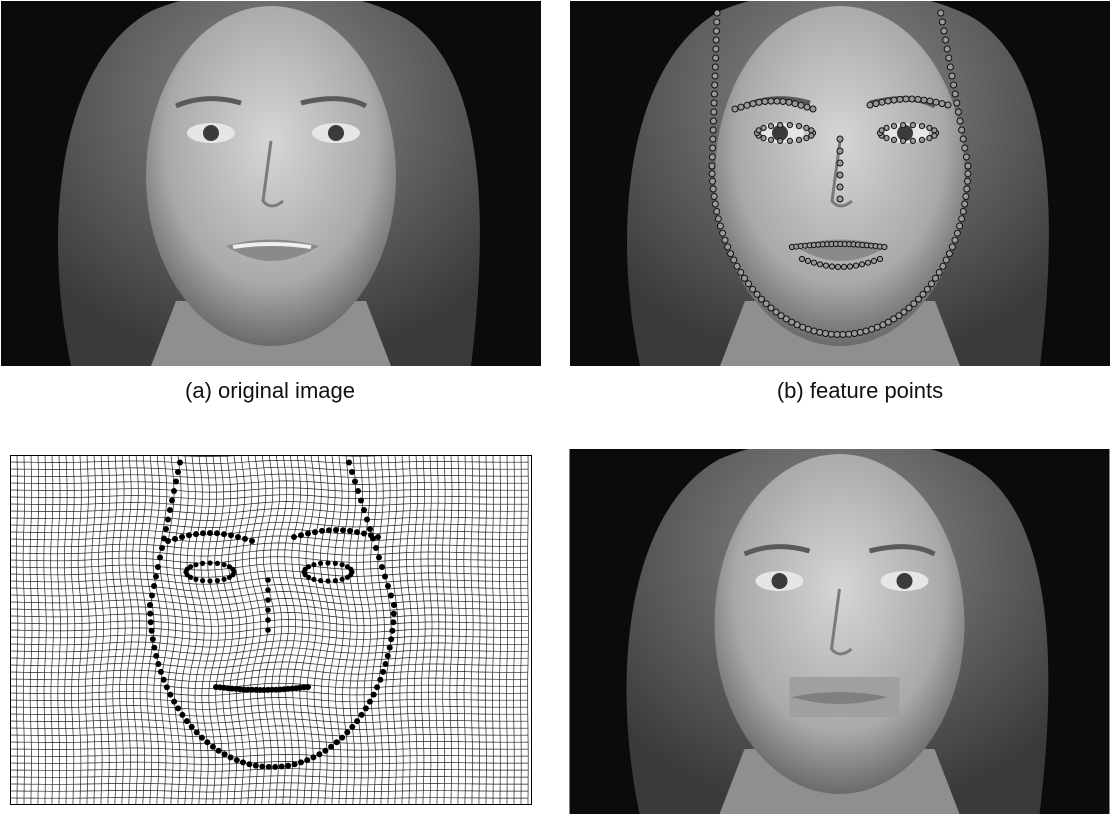 The width and height of the screenshot is (1112, 814). What do you see at coordinates (308, 687) in the screenshot?
I see `mouth-dot` at bounding box center [308, 687].